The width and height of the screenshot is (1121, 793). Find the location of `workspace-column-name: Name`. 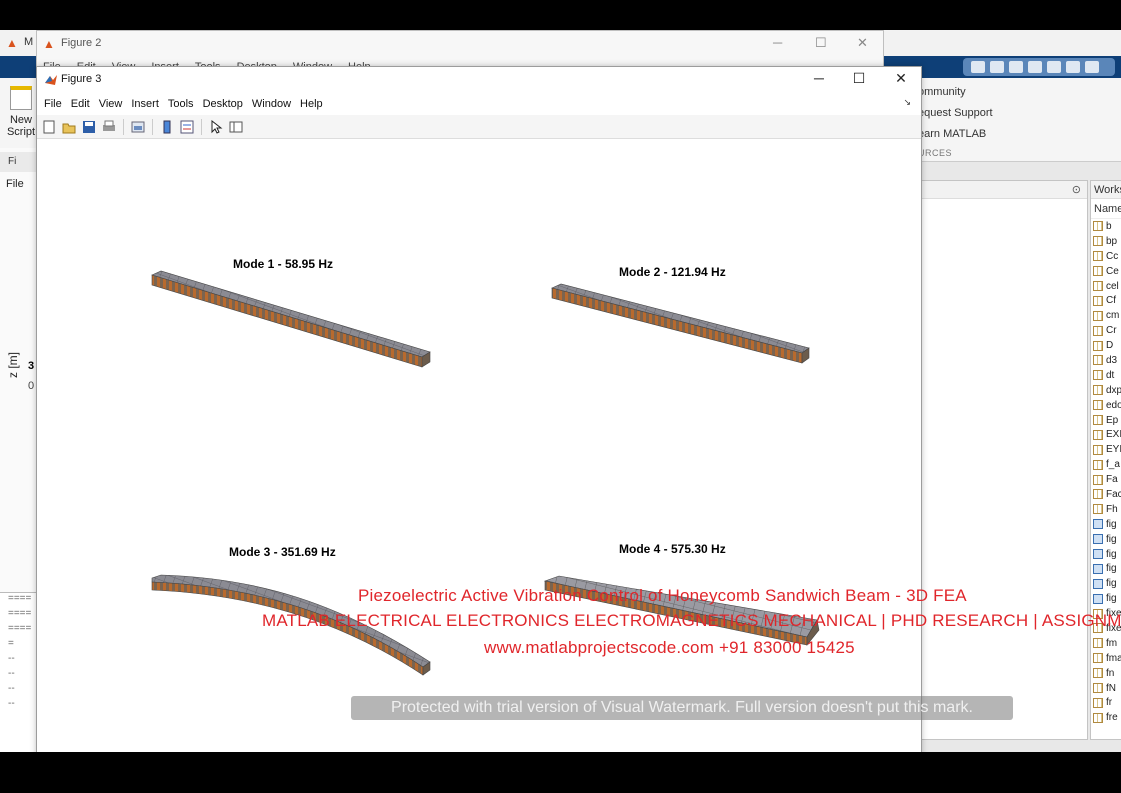

workspace-column-name: Name is located at coordinates (1106, 209).